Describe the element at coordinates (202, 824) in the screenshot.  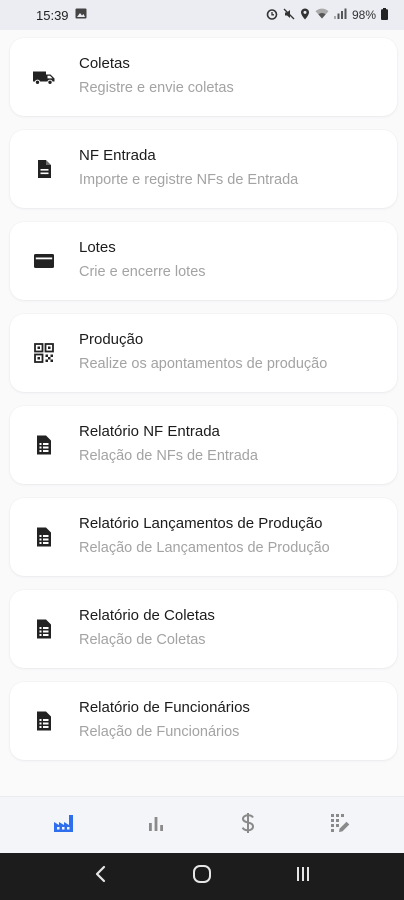
I see `bottom-tab-bar` at that location.